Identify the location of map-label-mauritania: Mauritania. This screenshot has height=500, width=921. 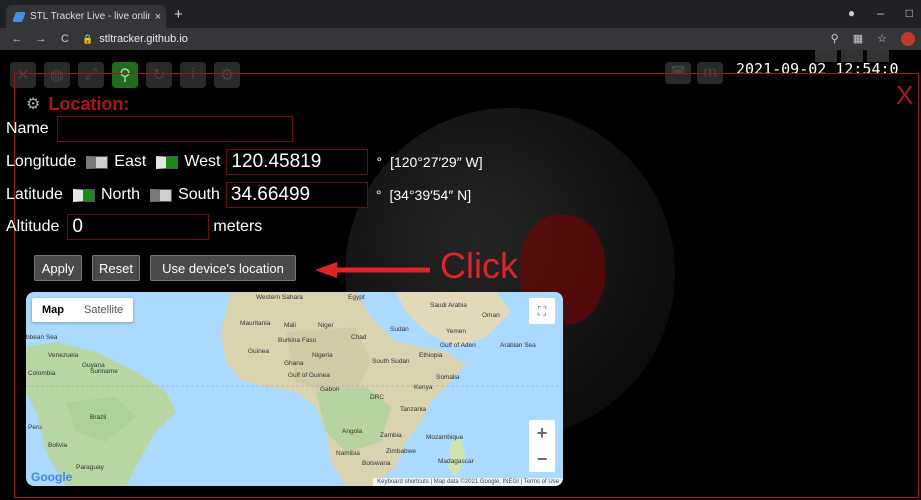
(255, 323).